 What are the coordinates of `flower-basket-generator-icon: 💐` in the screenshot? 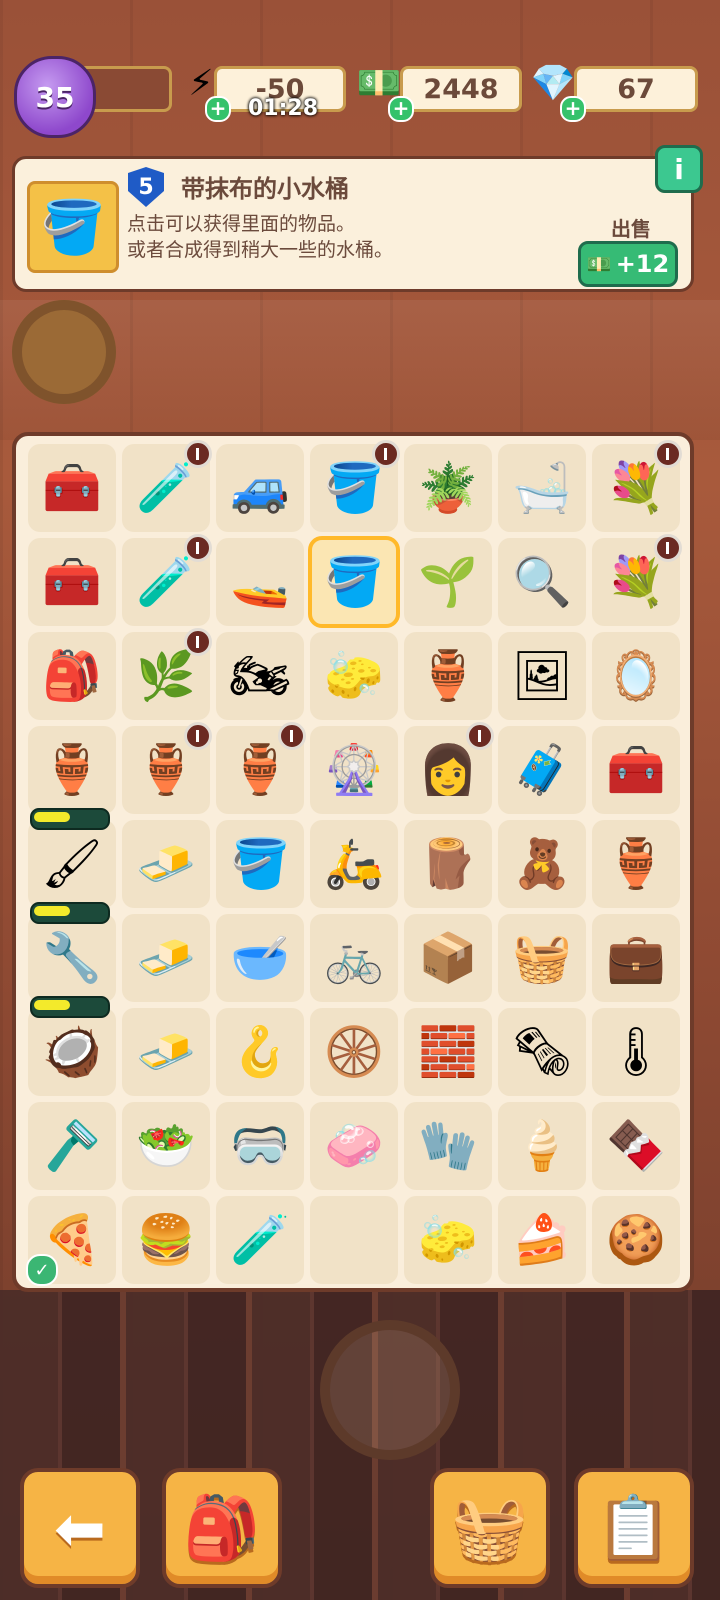 It's located at (636, 582).